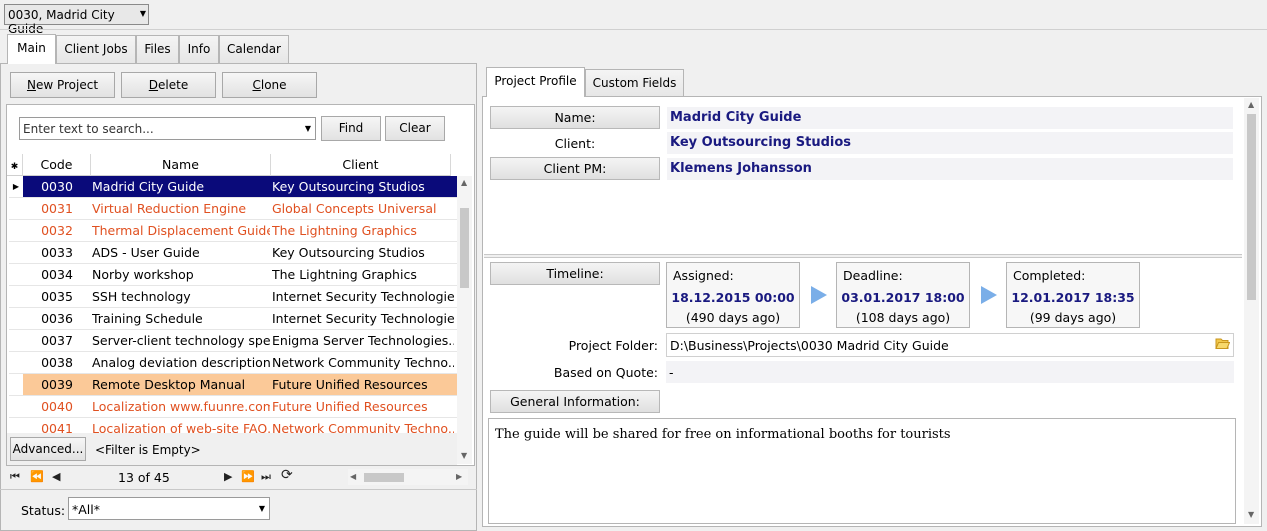  What do you see at coordinates (575, 117) in the screenshot?
I see `name-label-button: Name:` at bounding box center [575, 117].